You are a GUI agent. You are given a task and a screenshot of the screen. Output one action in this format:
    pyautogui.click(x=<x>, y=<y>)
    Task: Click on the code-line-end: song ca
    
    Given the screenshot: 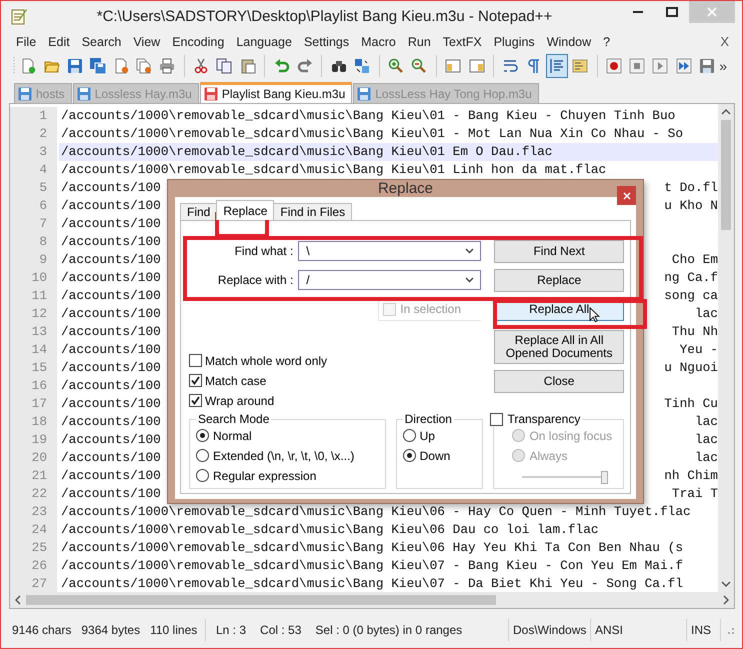 What is the action you would take?
    pyautogui.click(x=691, y=296)
    